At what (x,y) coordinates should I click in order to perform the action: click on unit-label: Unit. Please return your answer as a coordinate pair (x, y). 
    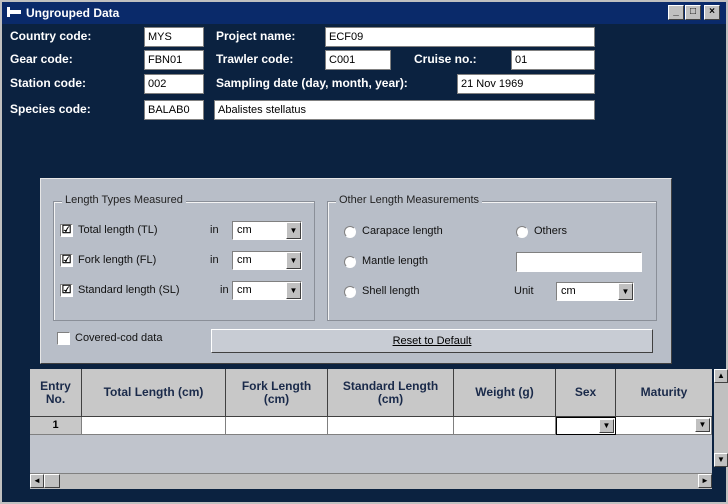
    Looking at the image, I should click on (524, 291).